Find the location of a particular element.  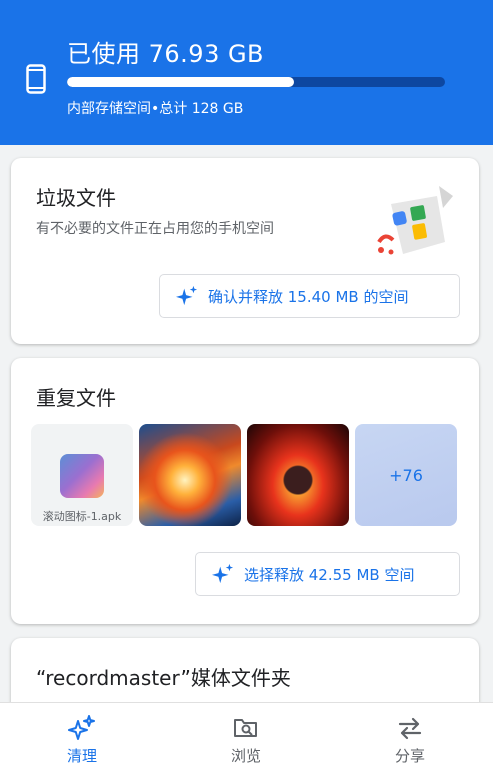

nav-item-browse: 浏览 is located at coordinates (246, 739).